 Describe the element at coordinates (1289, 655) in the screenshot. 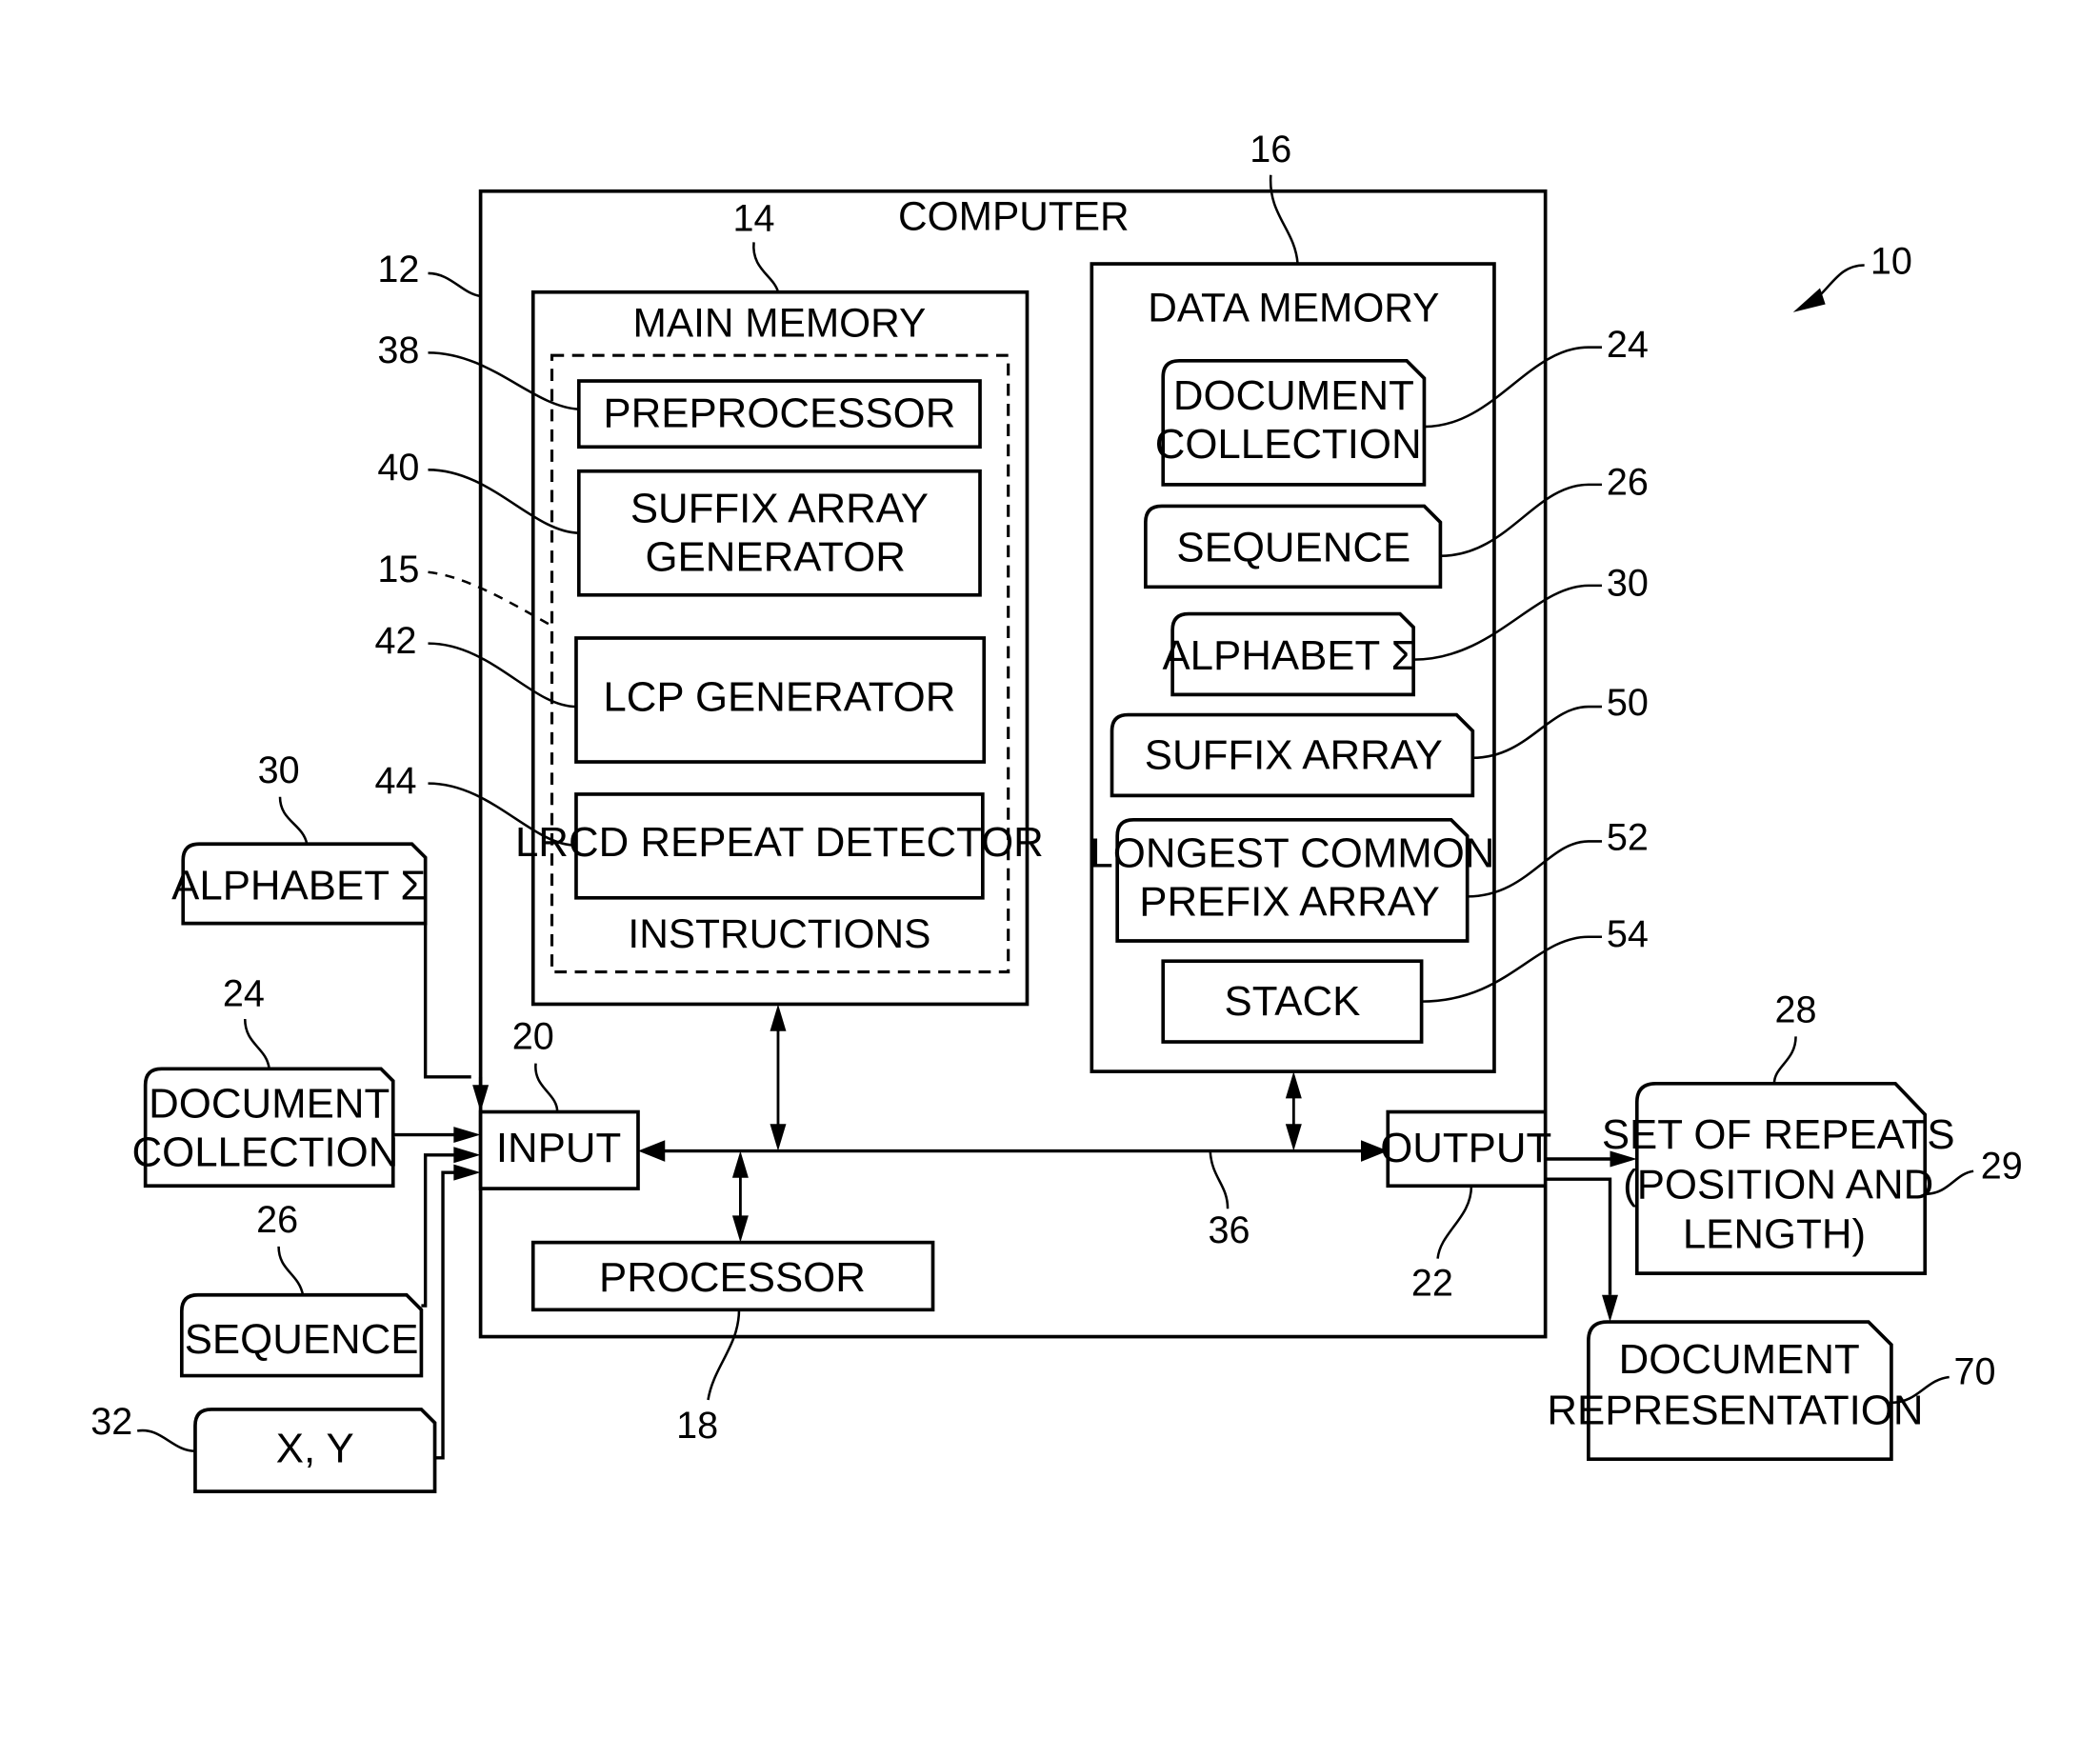

I see `dm-alphabet-label: ALPHABET Σ` at that location.